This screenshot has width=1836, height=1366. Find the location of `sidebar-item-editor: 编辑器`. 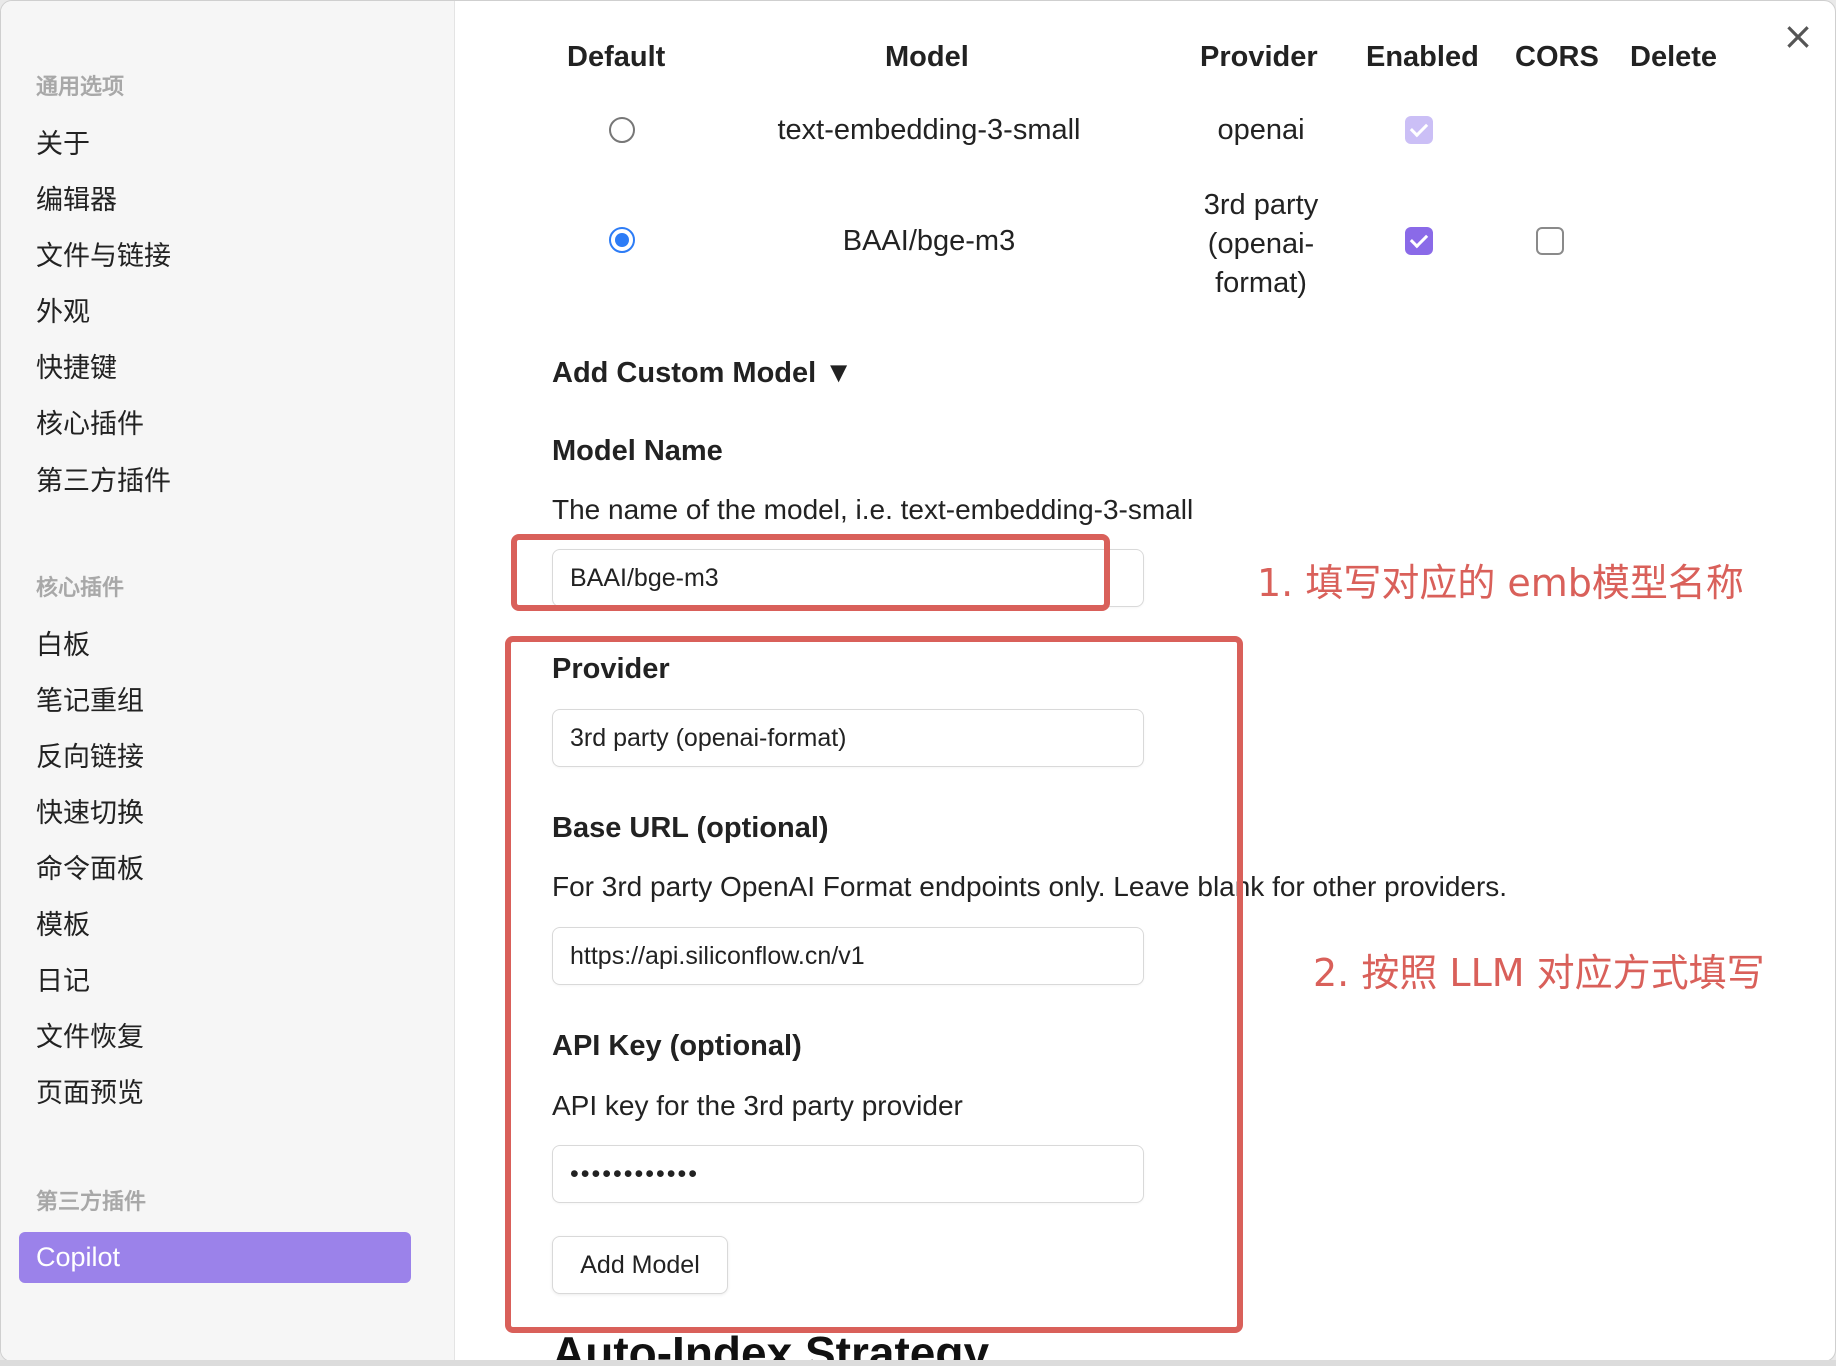

sidebar-item-editor: 编辑器 is located at coordinates (76, 197).